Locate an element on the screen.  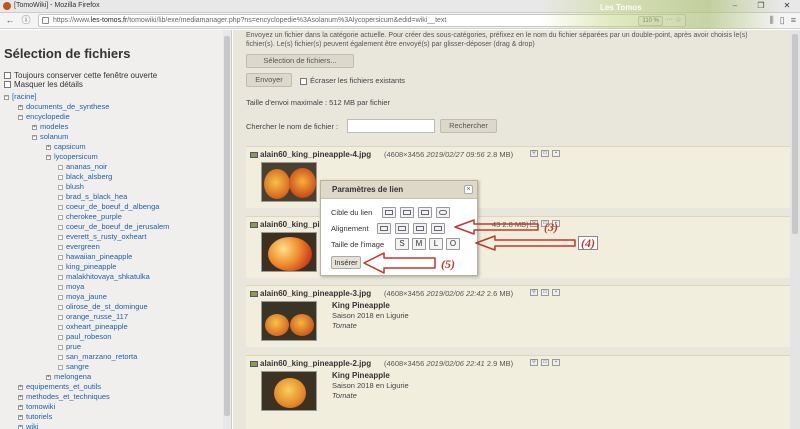
annotation-overlay is located at coordinates (469, 246).